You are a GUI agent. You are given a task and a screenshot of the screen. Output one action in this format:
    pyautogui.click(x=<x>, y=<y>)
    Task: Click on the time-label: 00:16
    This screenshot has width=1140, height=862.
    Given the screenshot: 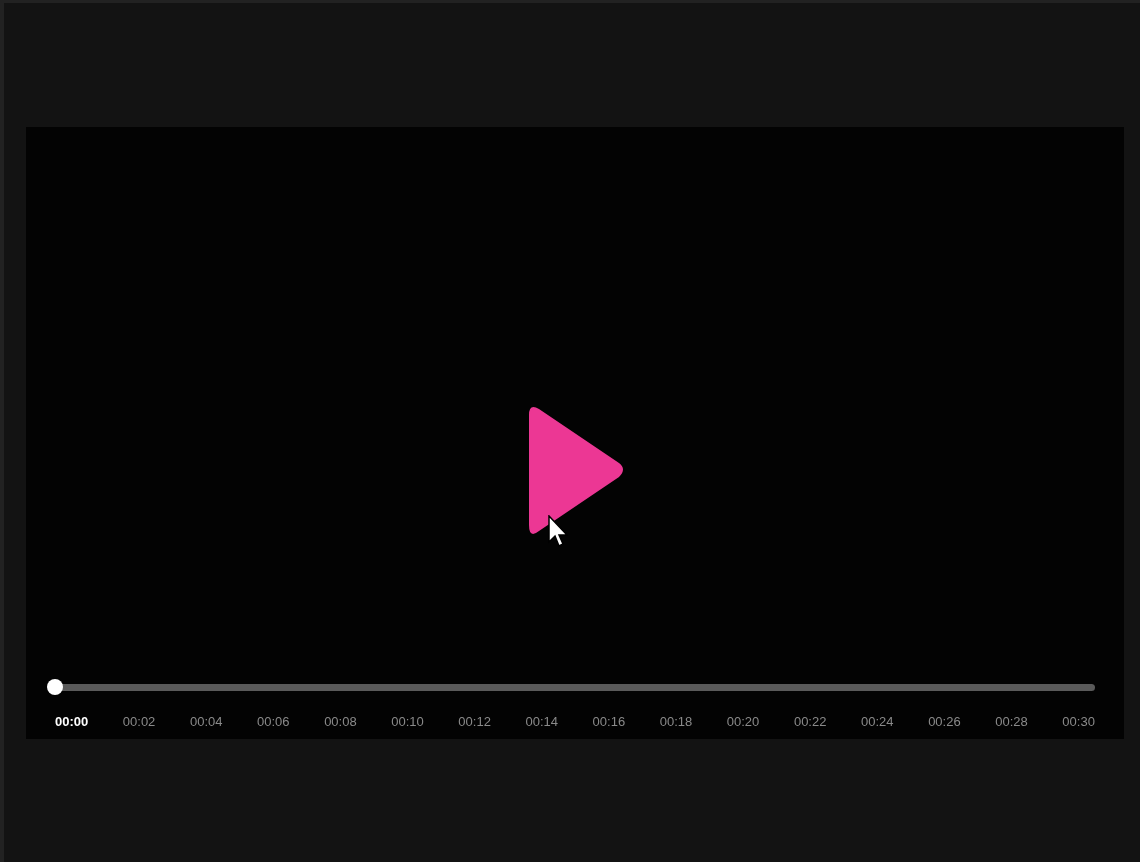 What is the action you would take?
    pyautogui.click(x=609, y=722)
    